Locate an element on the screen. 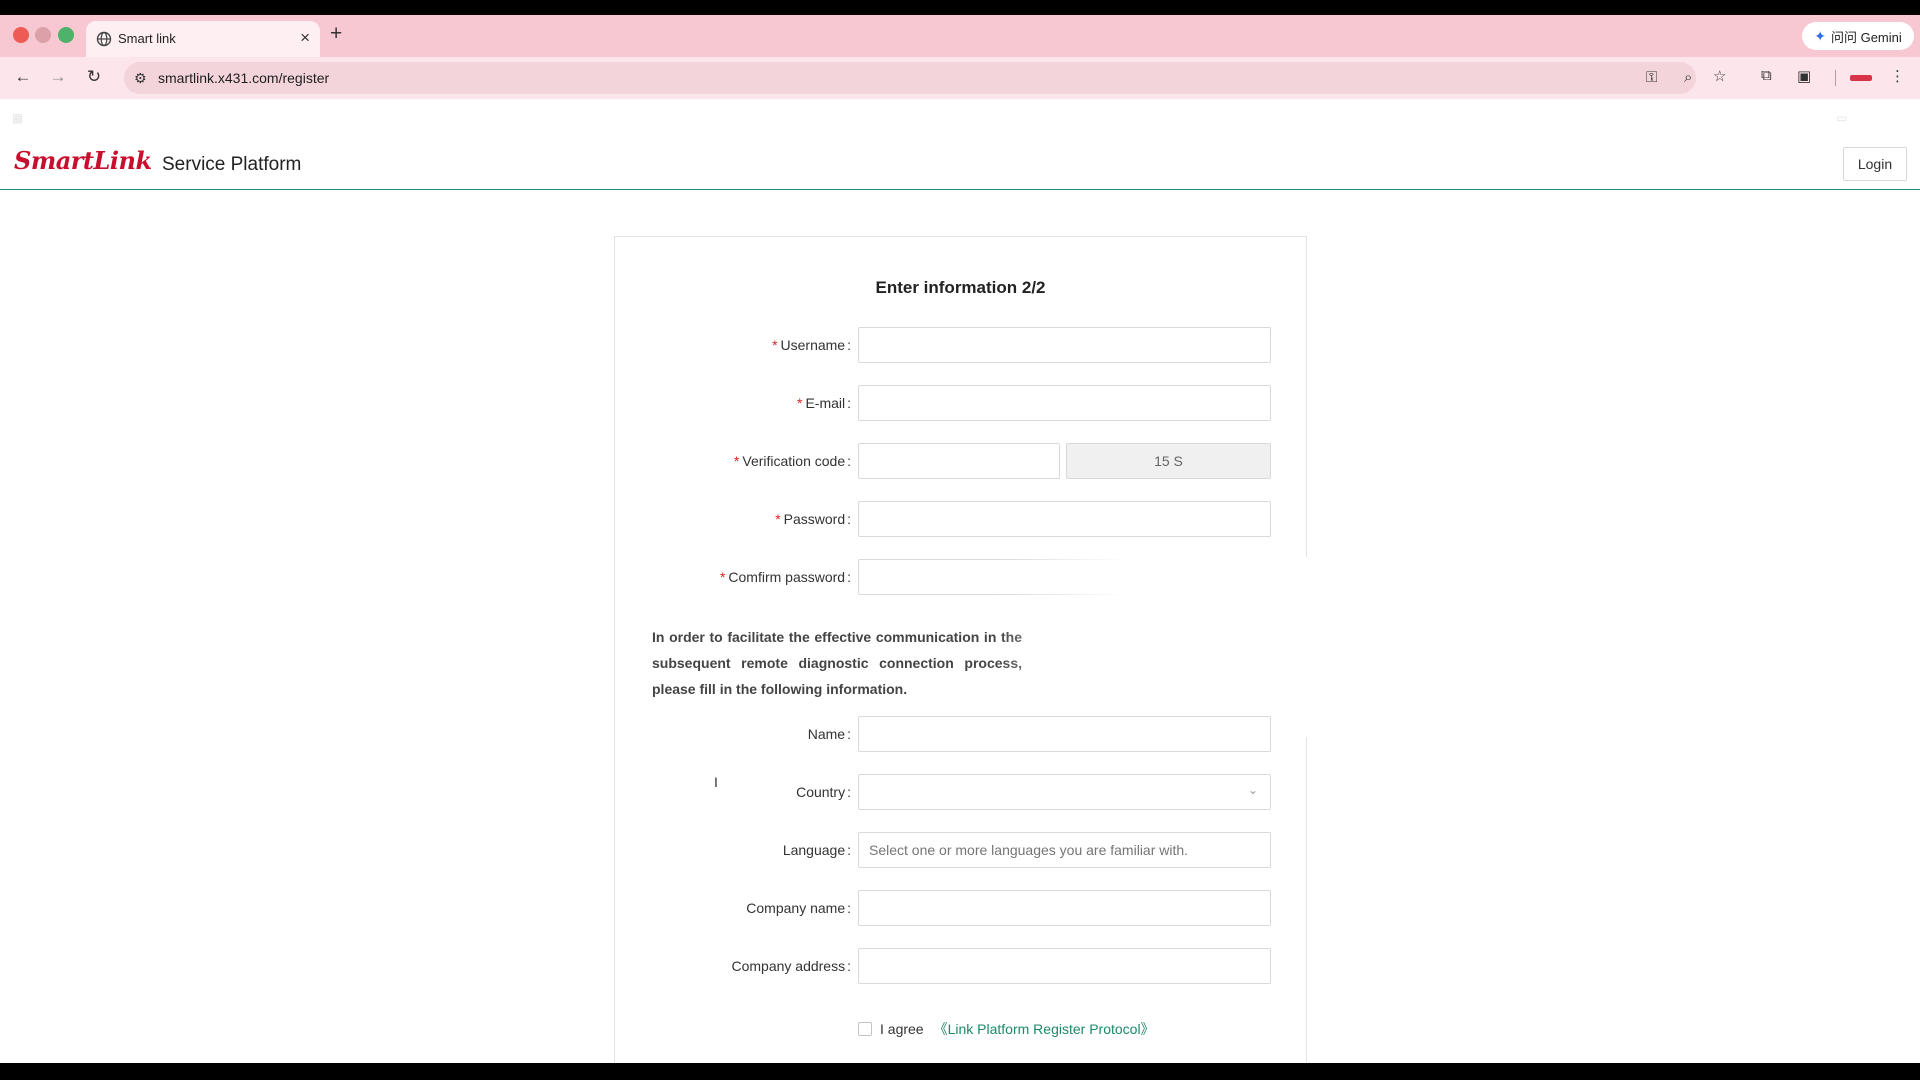 Image resolution: width=1920 pixels, height=1080 pixels. password-label: * Password: is located at coordinates (813, 519).